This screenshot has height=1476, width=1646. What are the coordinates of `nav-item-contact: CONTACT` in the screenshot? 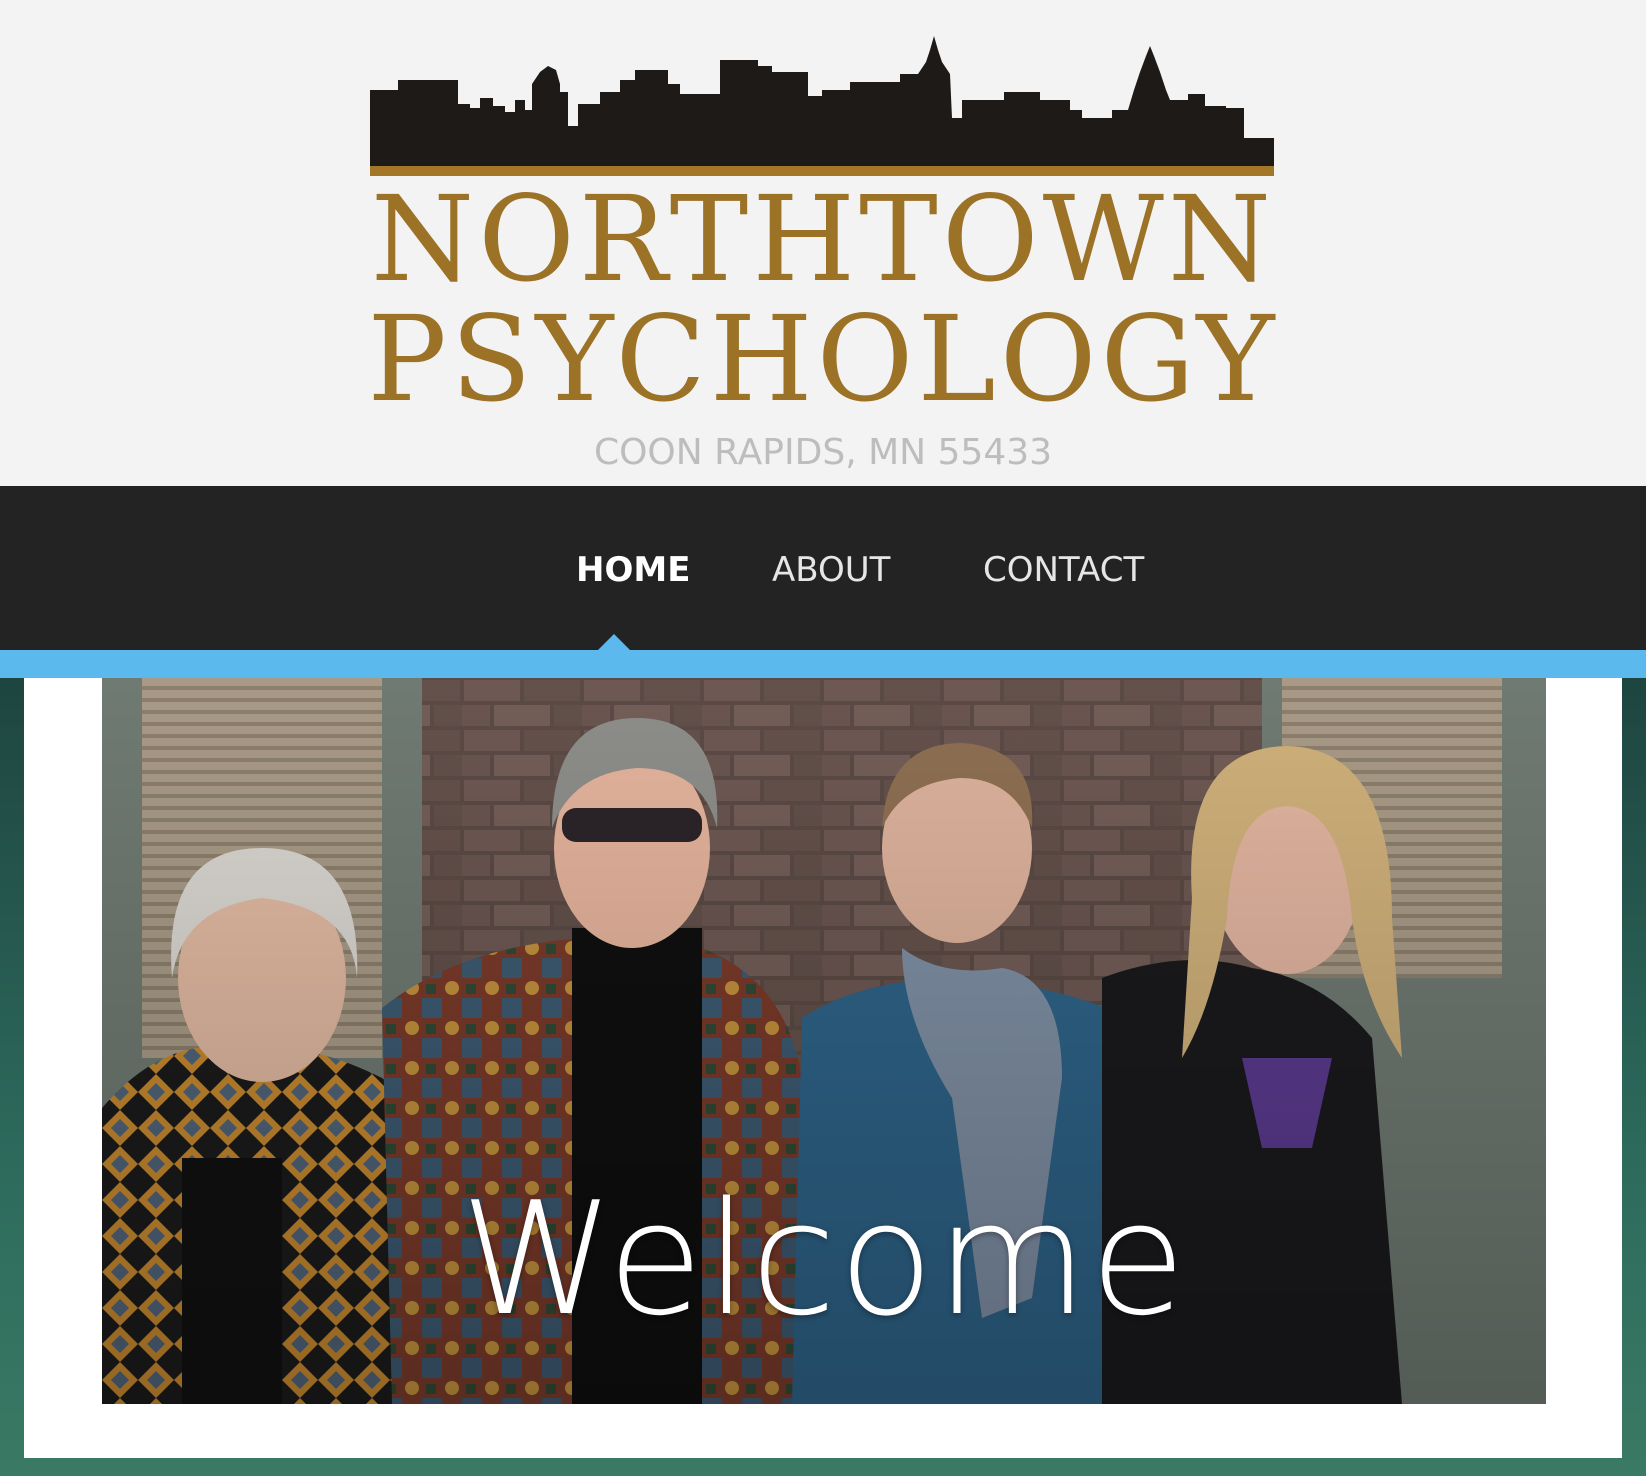 It's located at (1063, 570).